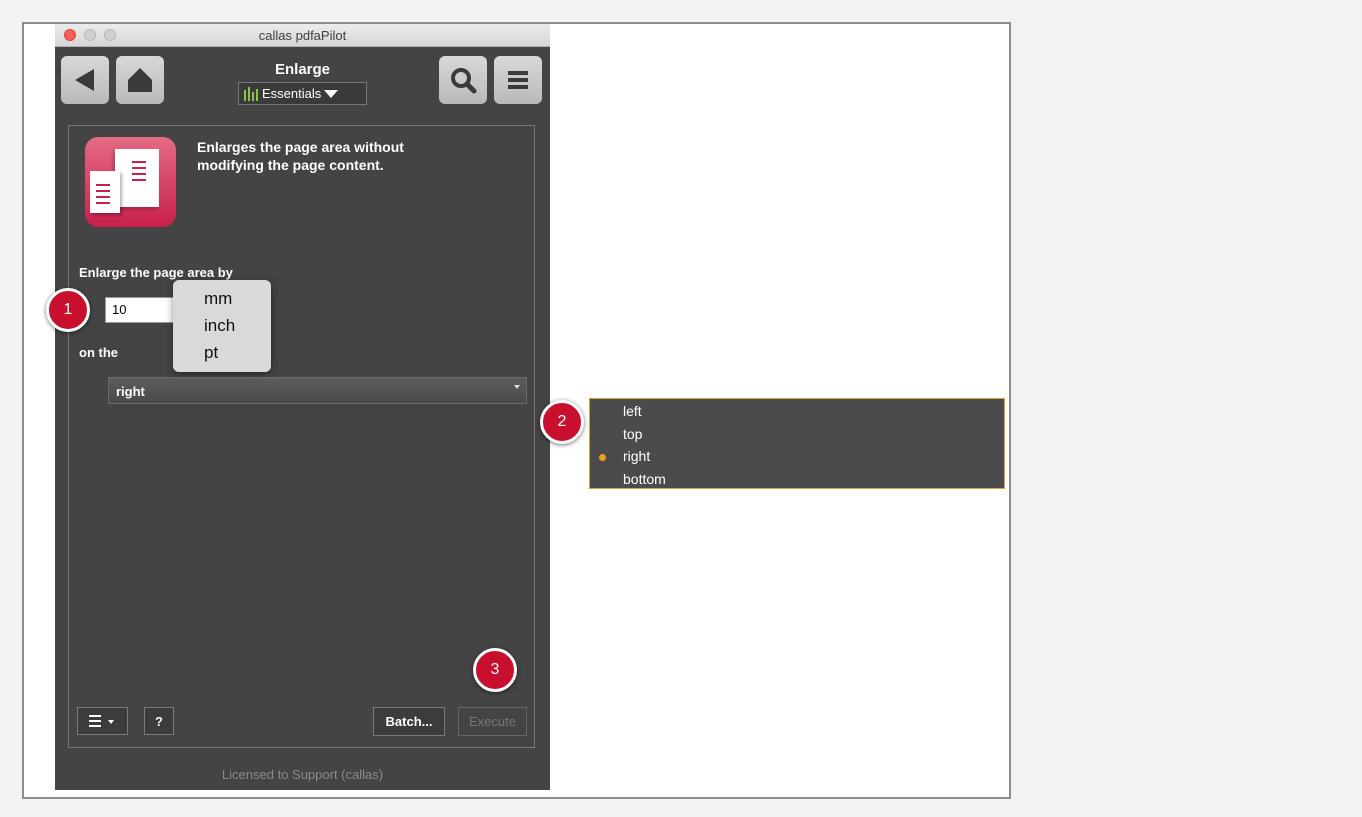  Describe the element at coordinates (632, 434) in the screenshot. I see `side-option-top: top` at that location.